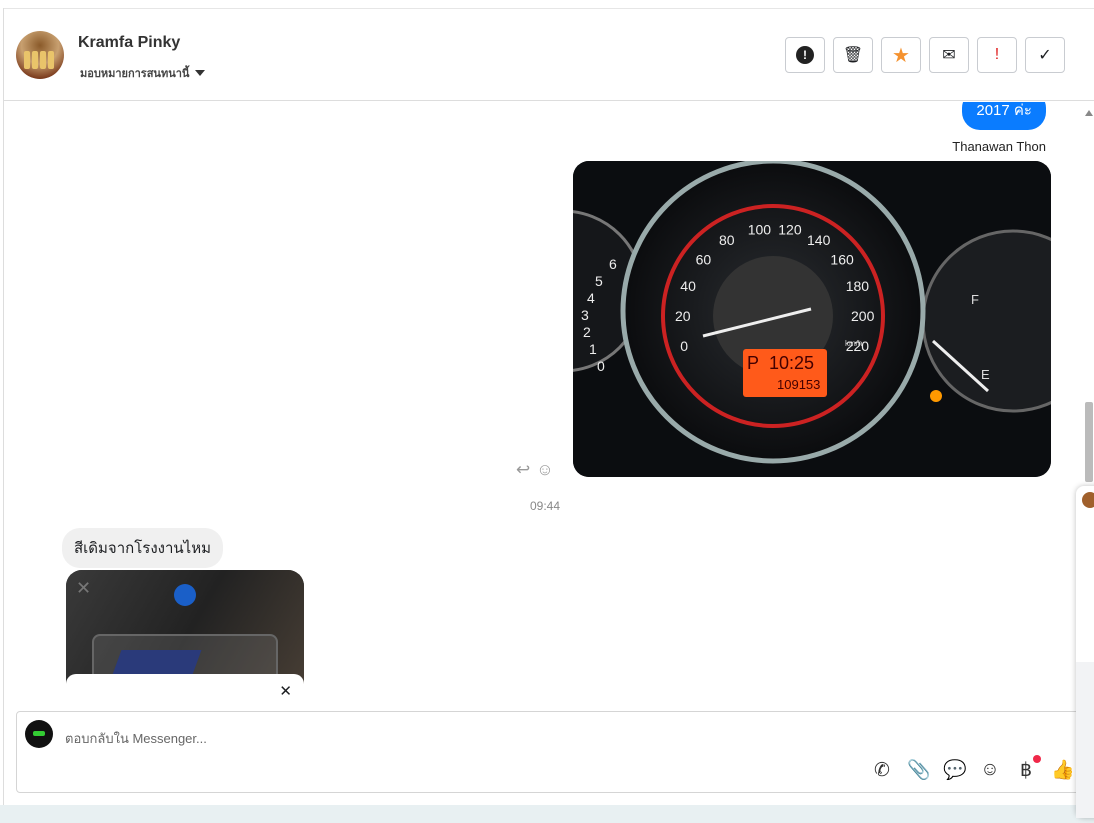  What do you see at coordinates (753, 363) in the screenshot?
I see `gear-indicator: P` at bounding box center [753, 363].